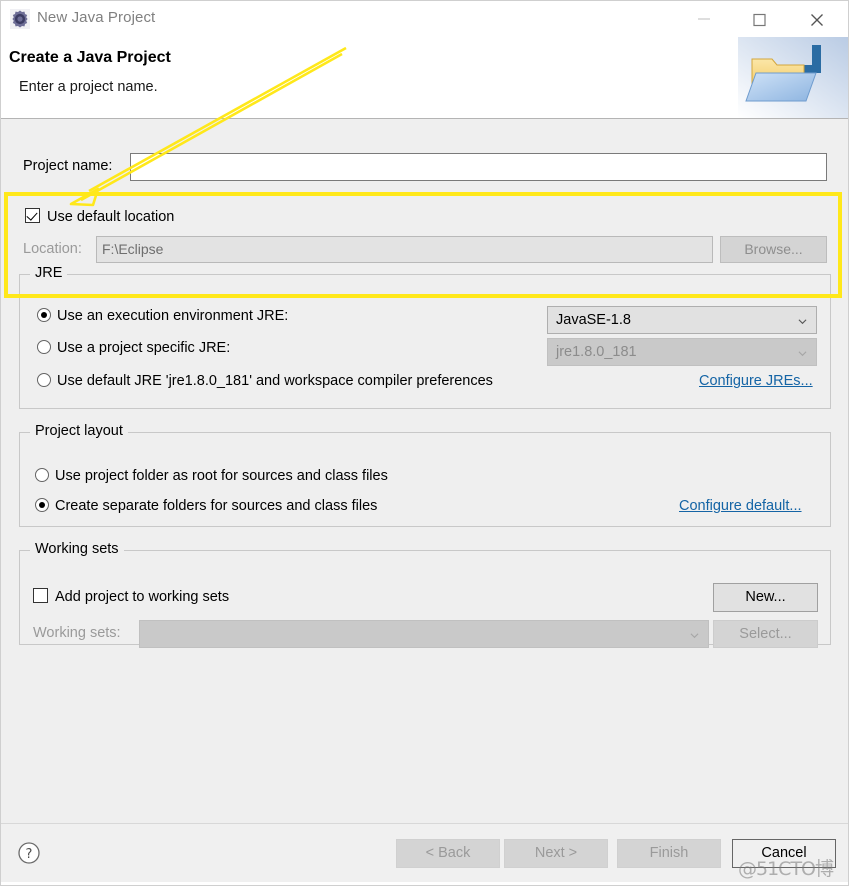  Describe the element at coordinates (90, 57) in the screenshot. I see `page-title: Create a Java Project` at that location.